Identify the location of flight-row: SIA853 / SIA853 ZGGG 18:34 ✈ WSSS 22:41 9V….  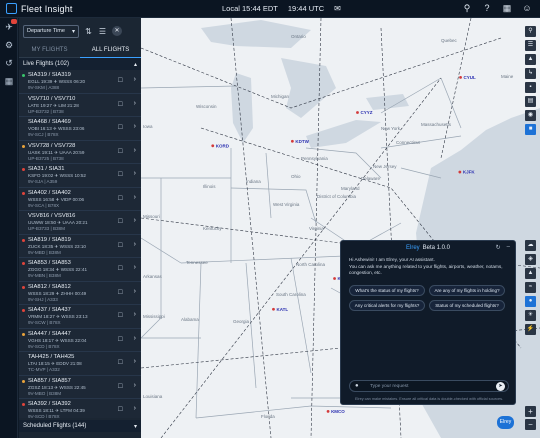
(80, 270).